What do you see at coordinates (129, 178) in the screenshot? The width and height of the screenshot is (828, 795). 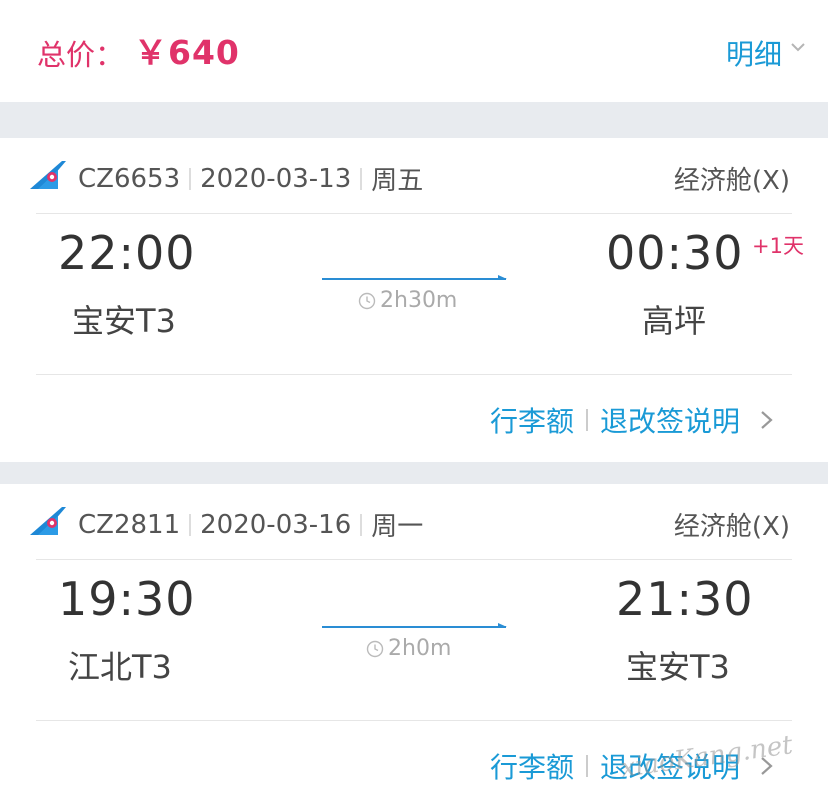 I see `flight-number: CZ6653` at bounding box center [129, 178].